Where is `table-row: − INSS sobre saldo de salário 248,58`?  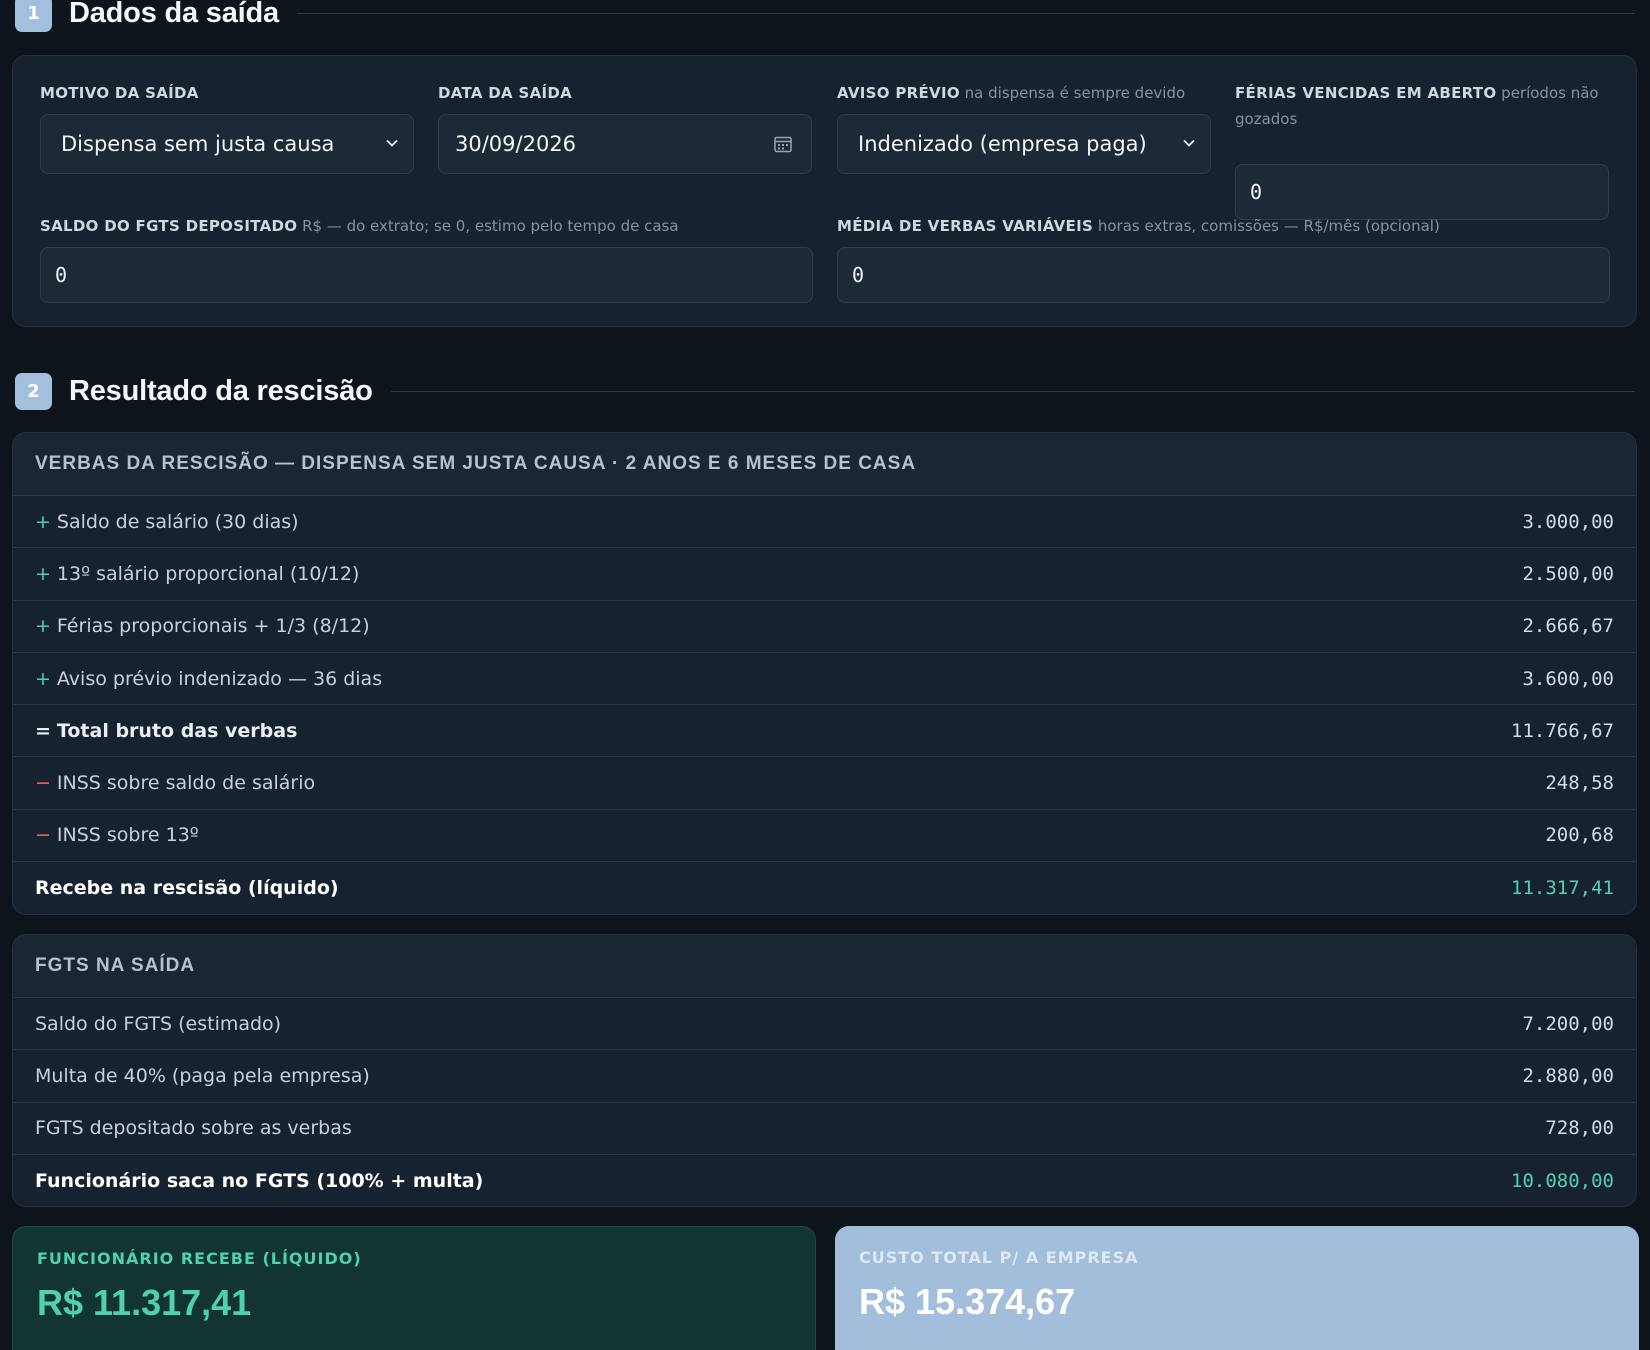
table-row: − INSS sobre saldo de salário 248,58 is located at coordinates (824, 783).